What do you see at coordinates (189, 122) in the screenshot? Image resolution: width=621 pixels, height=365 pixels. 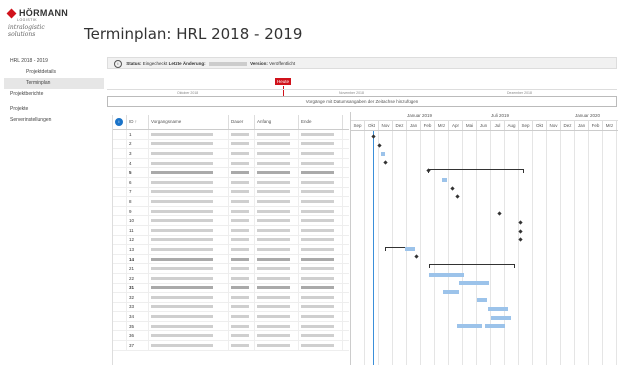 I see `col-name: Vorgangsname` at bounding box center [189, 122].